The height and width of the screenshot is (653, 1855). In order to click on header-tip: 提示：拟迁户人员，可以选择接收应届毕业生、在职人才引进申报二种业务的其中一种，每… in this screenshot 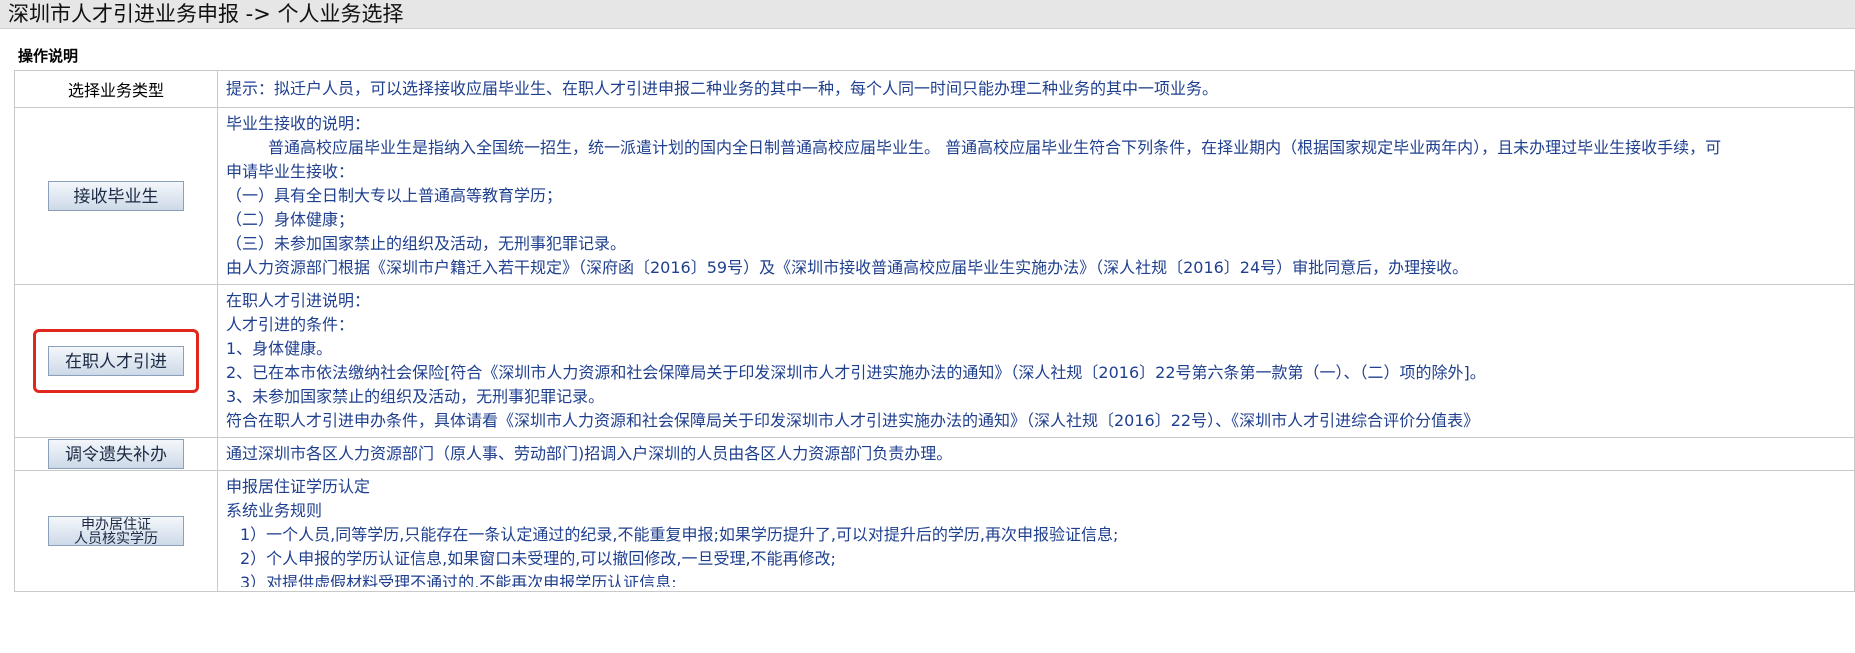, I will do `click(1036, 89)`.